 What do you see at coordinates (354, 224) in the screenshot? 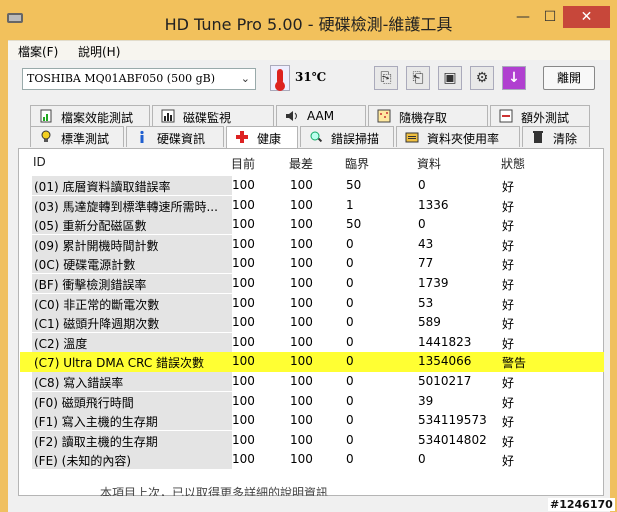
I see `threshold-value: 50` at bounding box center [354, 224].